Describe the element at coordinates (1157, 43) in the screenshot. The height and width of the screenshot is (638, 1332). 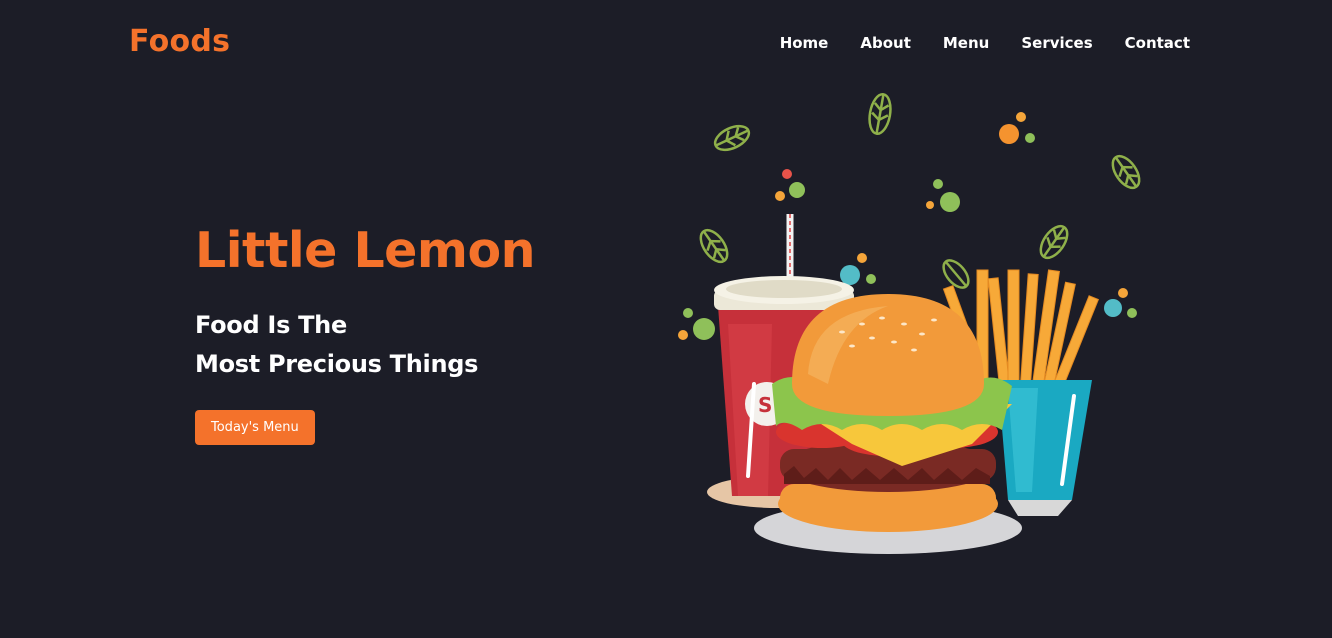
I see `nav-link-contact: Contact` at that location.